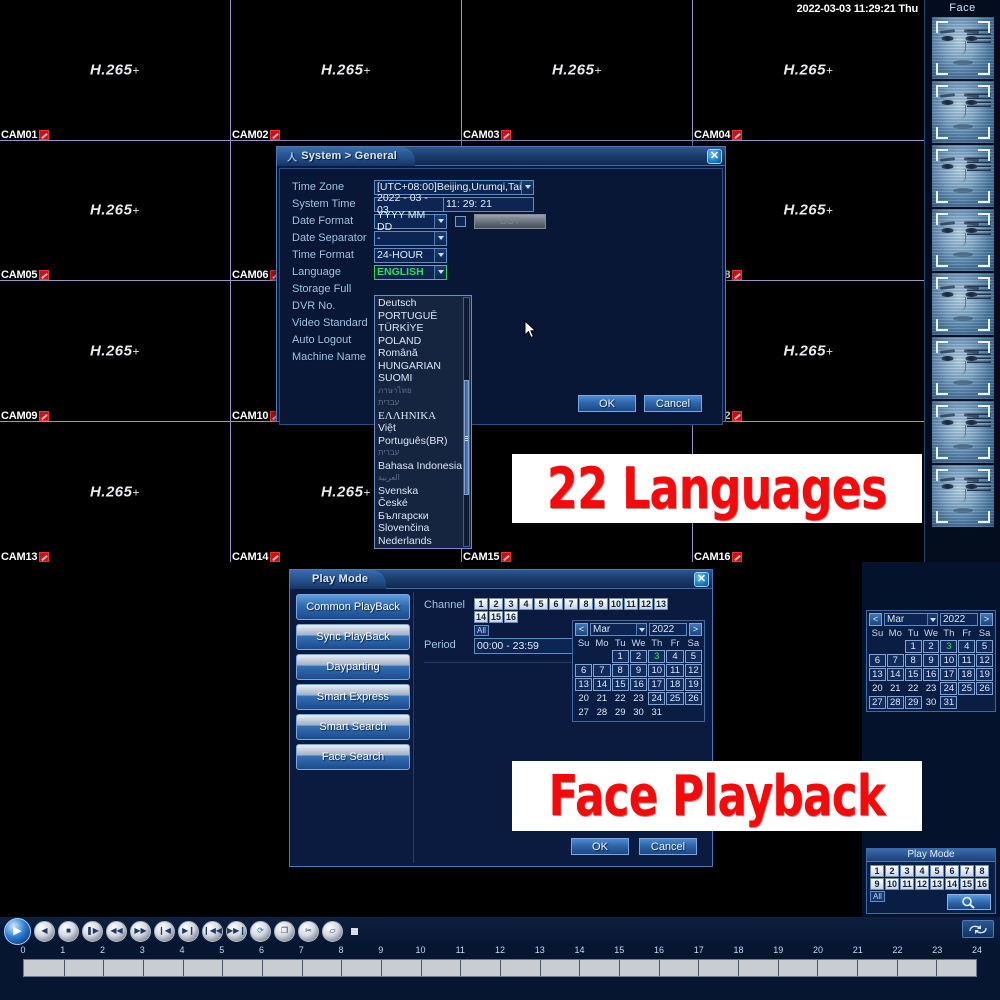 The image size is (1000, 1000). Describe the element at coordinates (17, 931) in the screenshot. I see `play-button: ▶` at that location.